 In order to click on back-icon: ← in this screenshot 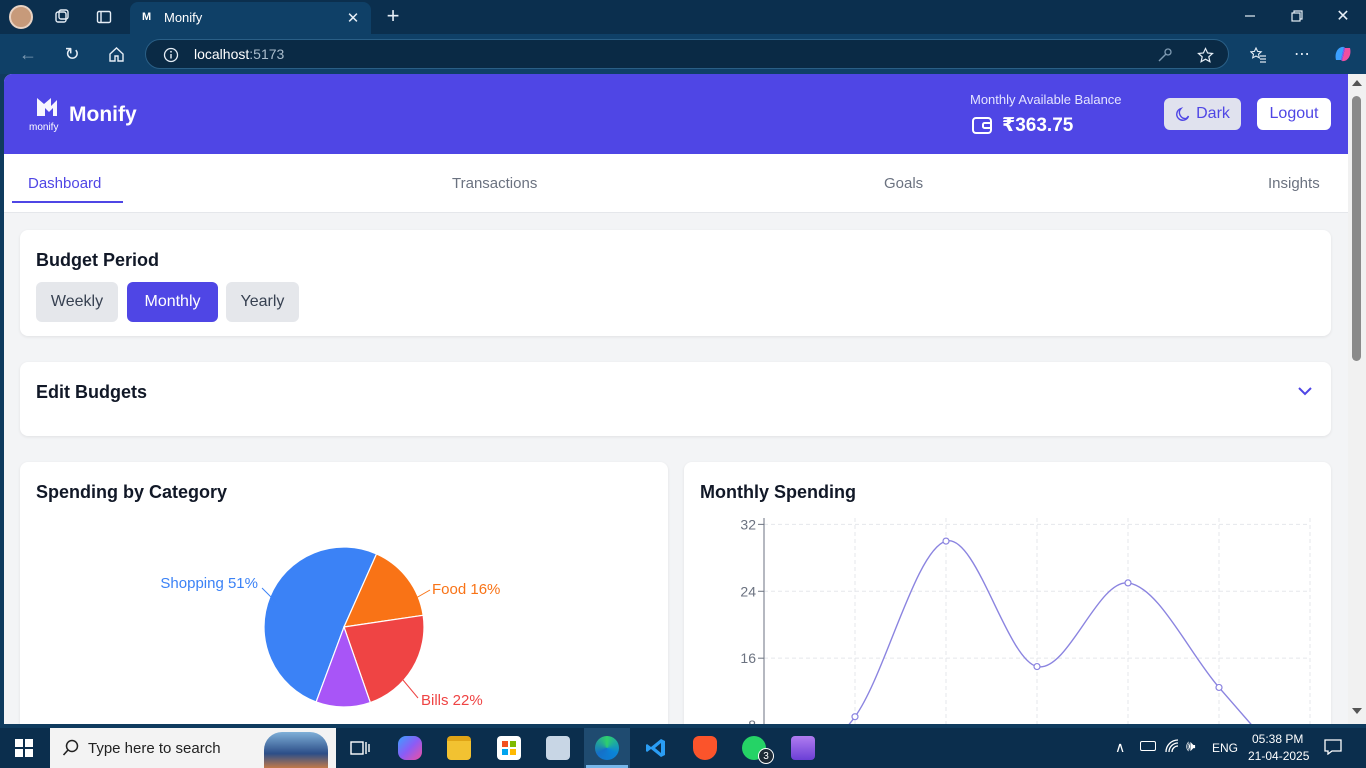, I will do `click(28, 54)`.